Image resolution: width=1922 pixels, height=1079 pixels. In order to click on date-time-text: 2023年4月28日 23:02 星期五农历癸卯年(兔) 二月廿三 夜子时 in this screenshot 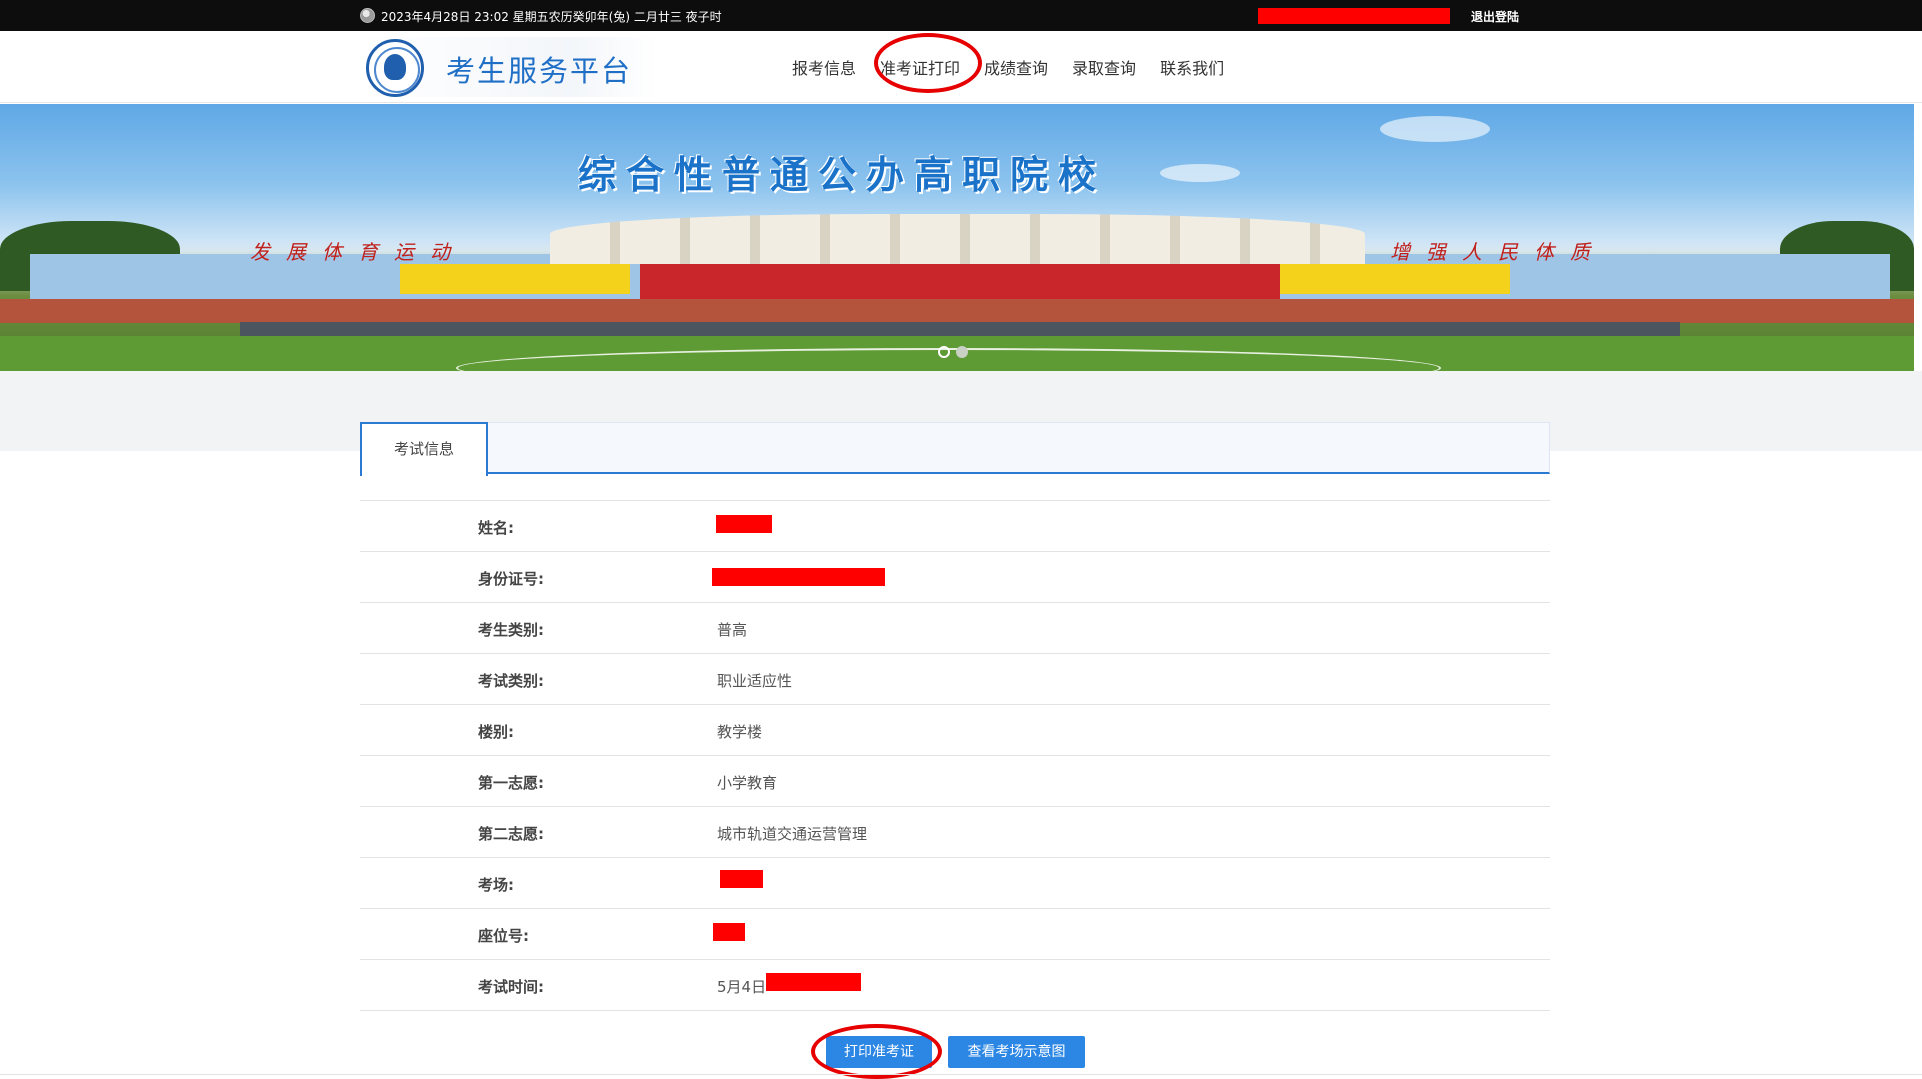, I will do `click(551, 17)`.